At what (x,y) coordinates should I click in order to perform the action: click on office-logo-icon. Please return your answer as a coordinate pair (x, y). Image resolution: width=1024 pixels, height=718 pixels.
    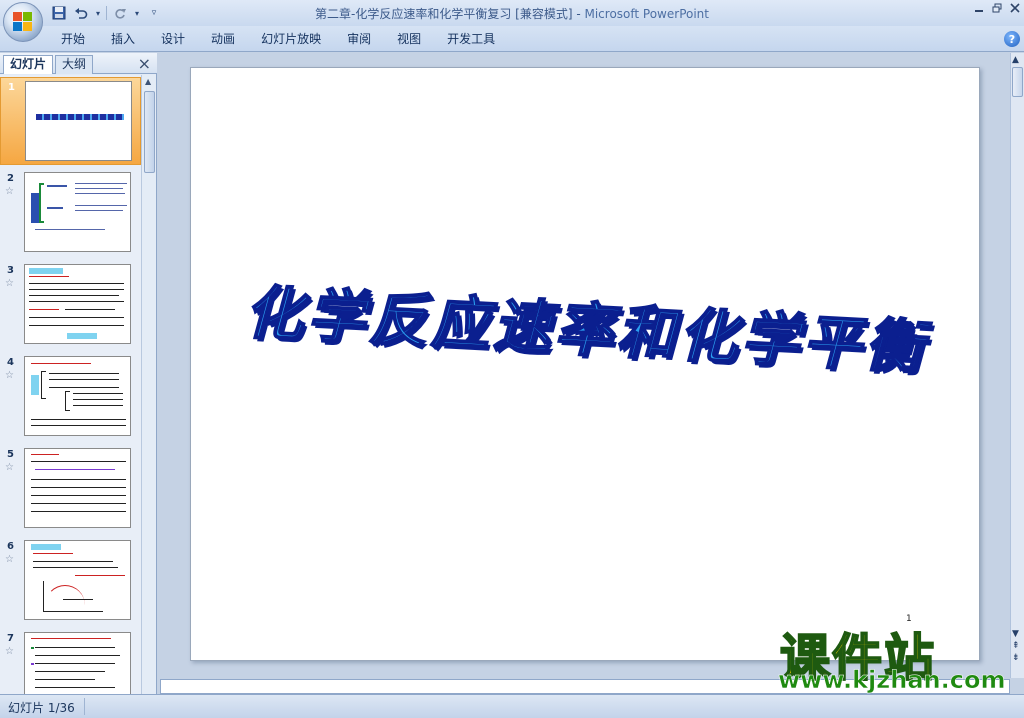
    Looking at the image, I should click on (23, 22).